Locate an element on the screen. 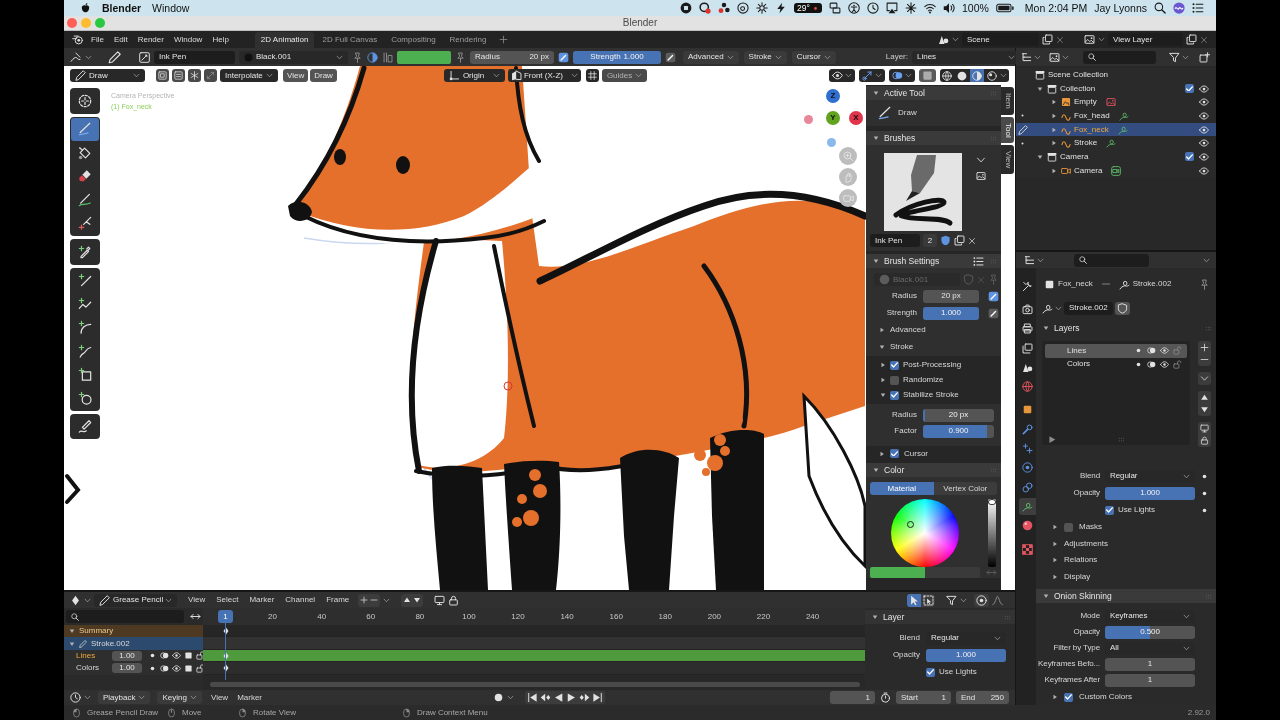 The width and height of the screenshot is (1280, 720). move-buttons is located at coordinates (1204, 403).